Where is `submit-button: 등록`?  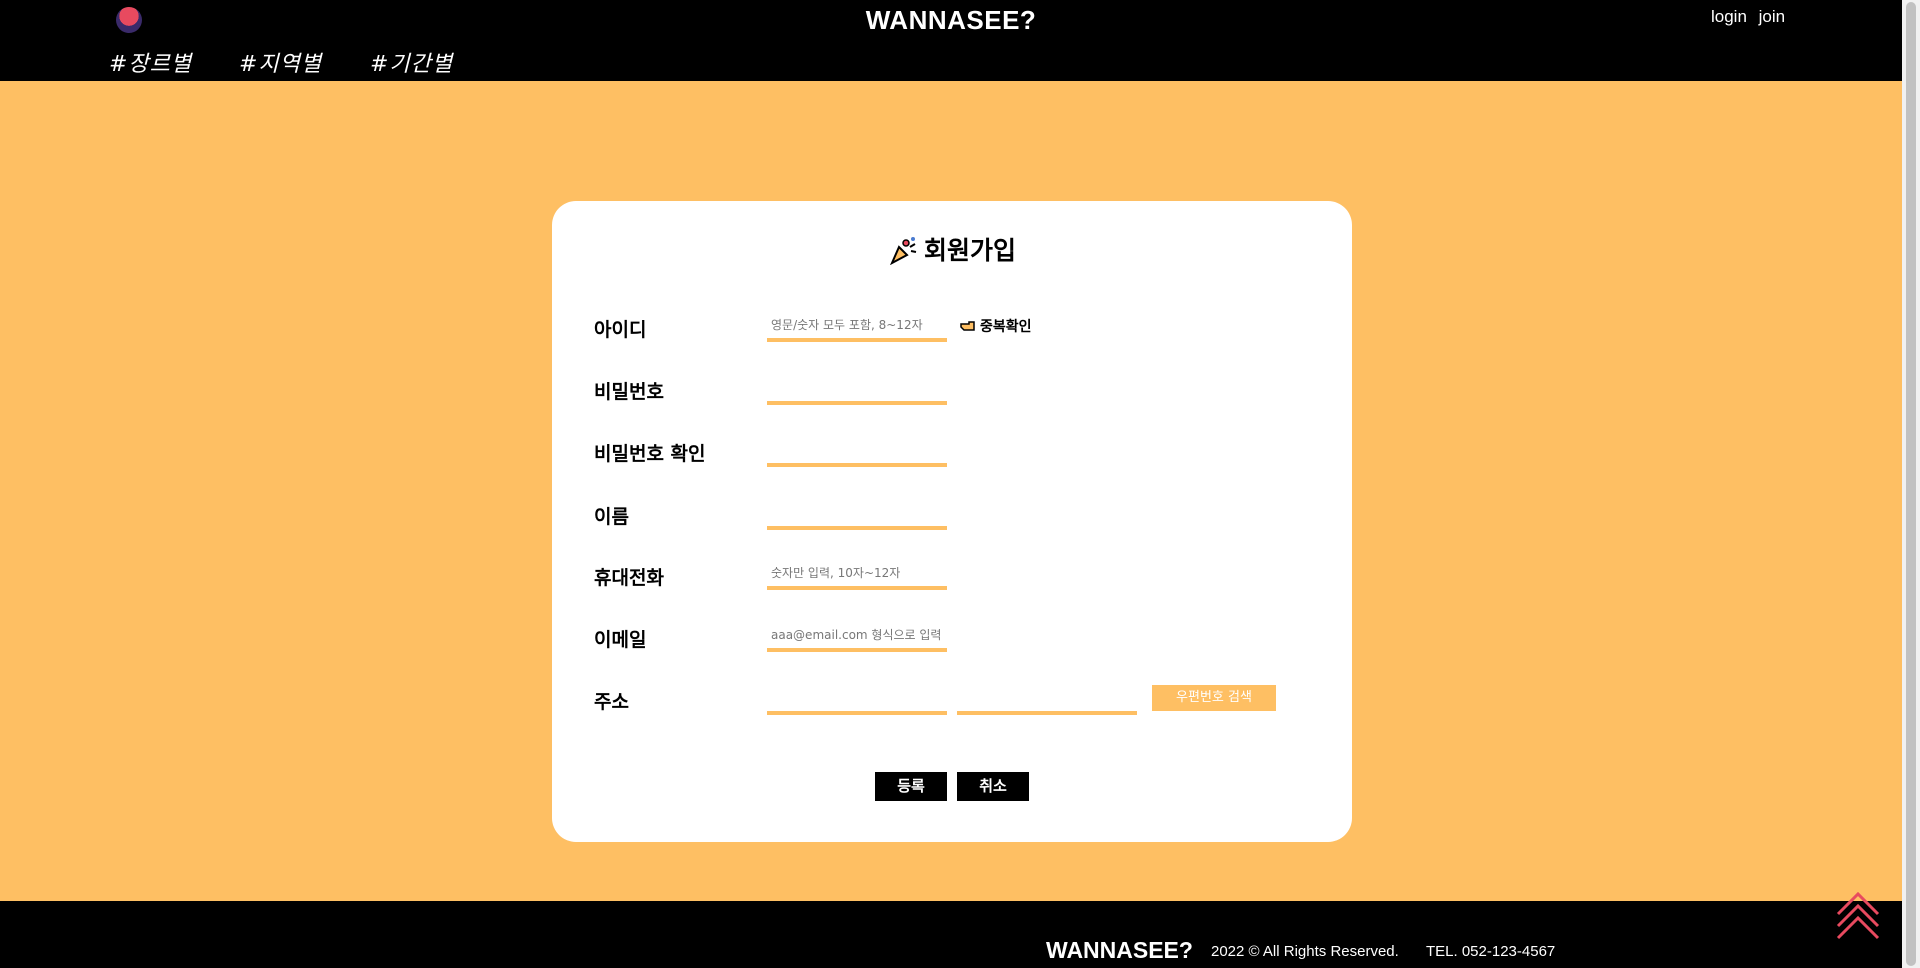 submit-button: 등록 is located at coordinates (911, 786).